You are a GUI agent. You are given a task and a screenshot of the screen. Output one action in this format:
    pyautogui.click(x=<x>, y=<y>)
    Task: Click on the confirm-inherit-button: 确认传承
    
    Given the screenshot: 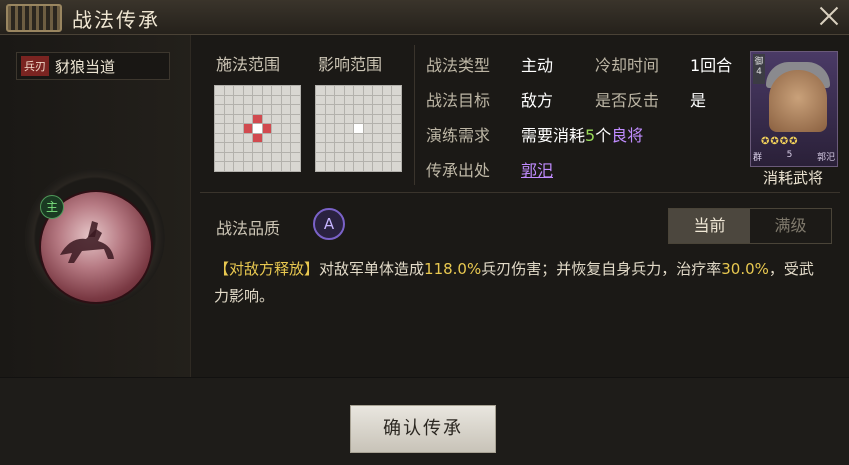 What is the action you would take?
    pyautogui.click(x=423, y=429)
    